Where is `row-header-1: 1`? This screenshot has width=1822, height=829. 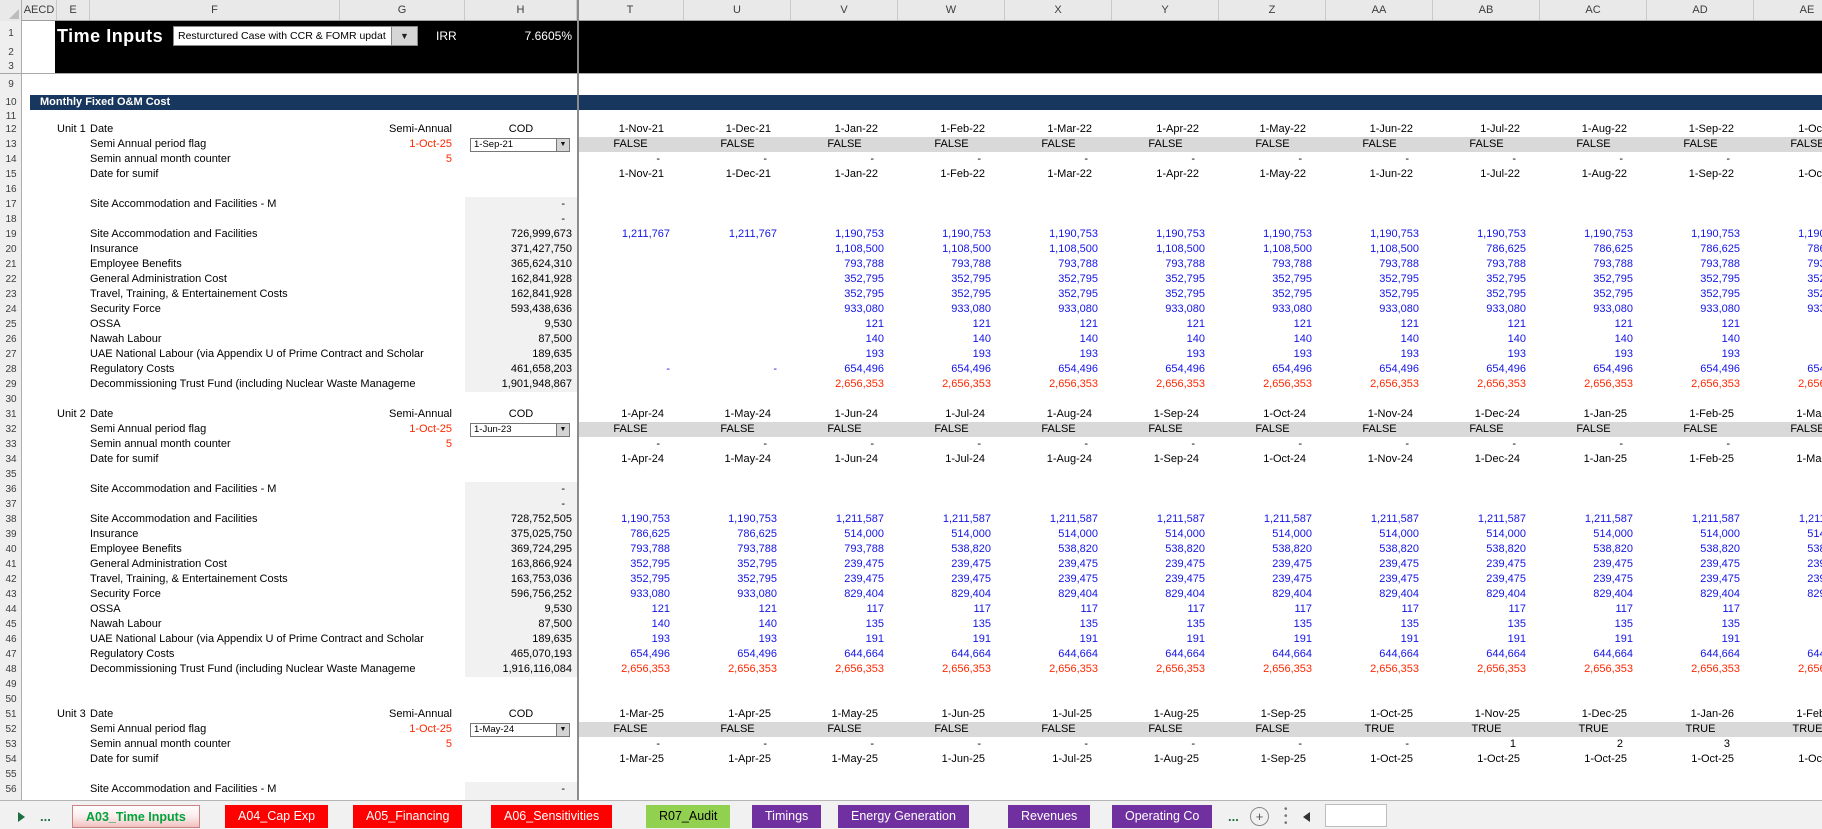
row-header-1: 1 is located at coordinates (11, 33).